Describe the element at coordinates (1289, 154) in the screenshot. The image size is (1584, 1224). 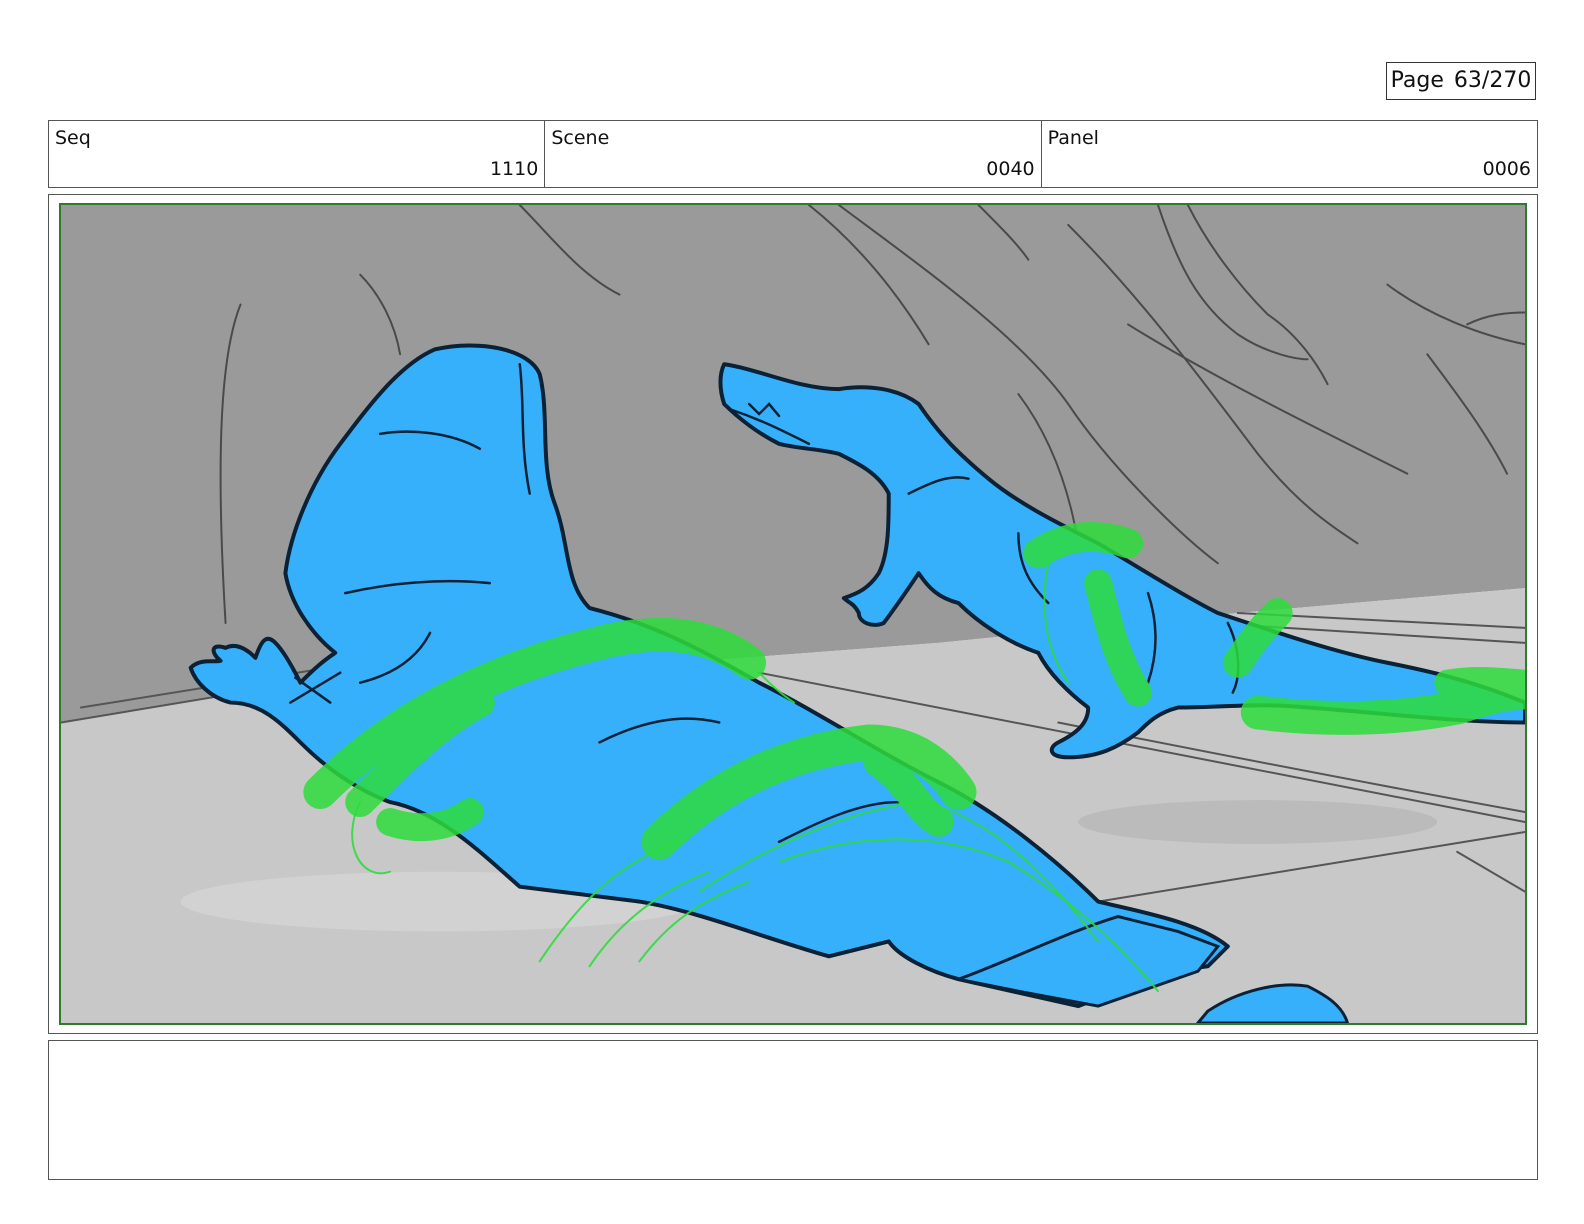
I see `panel-cell: Panel 0006` at that location.